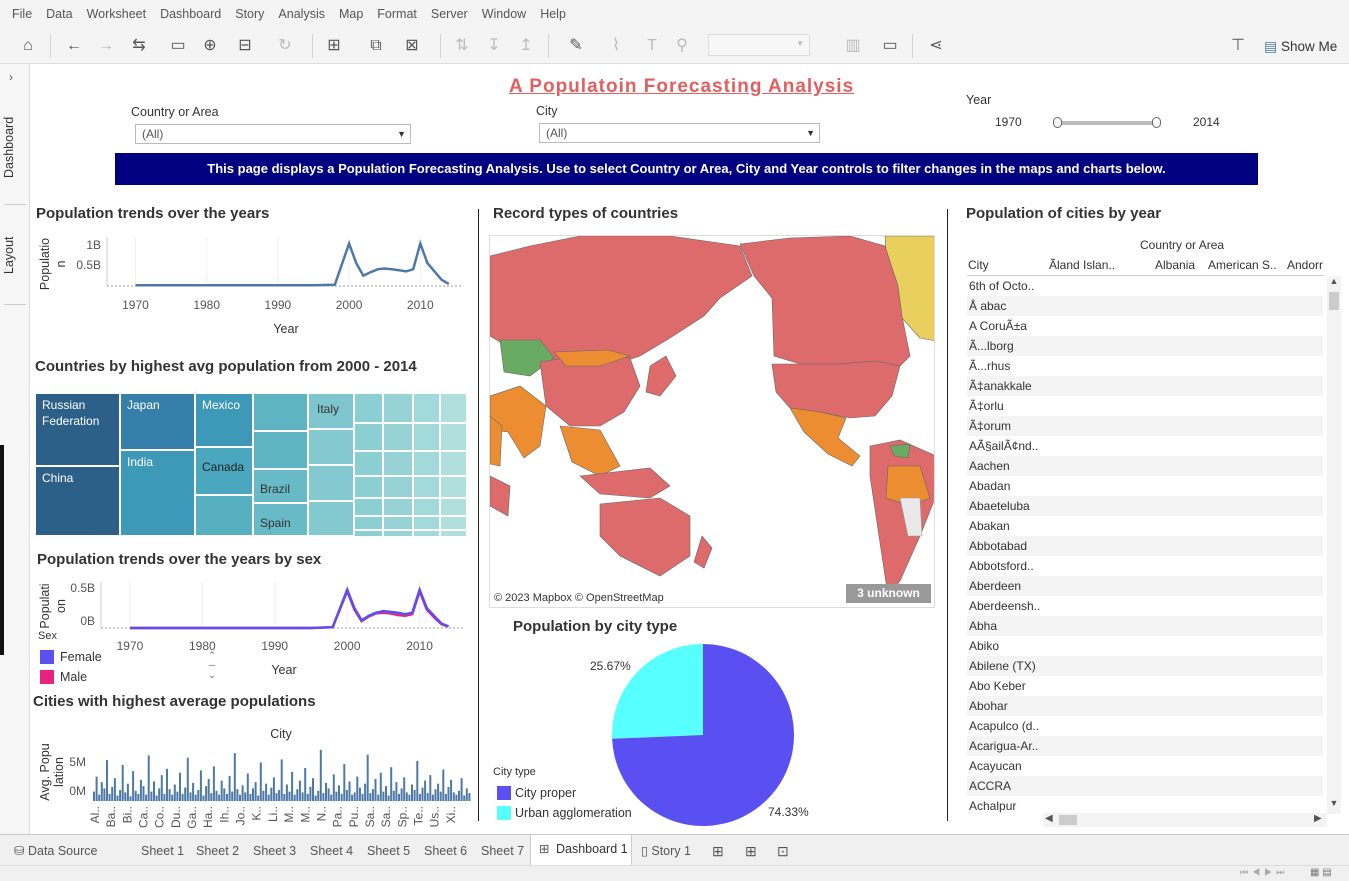 Image resolution: width=1349 pixels, height=881 pixels. What do you see at coordinates (273, 134) in the screenshot?
I see `country-filter-dropdown: (All) ▼` at bounding box center [273, 134].